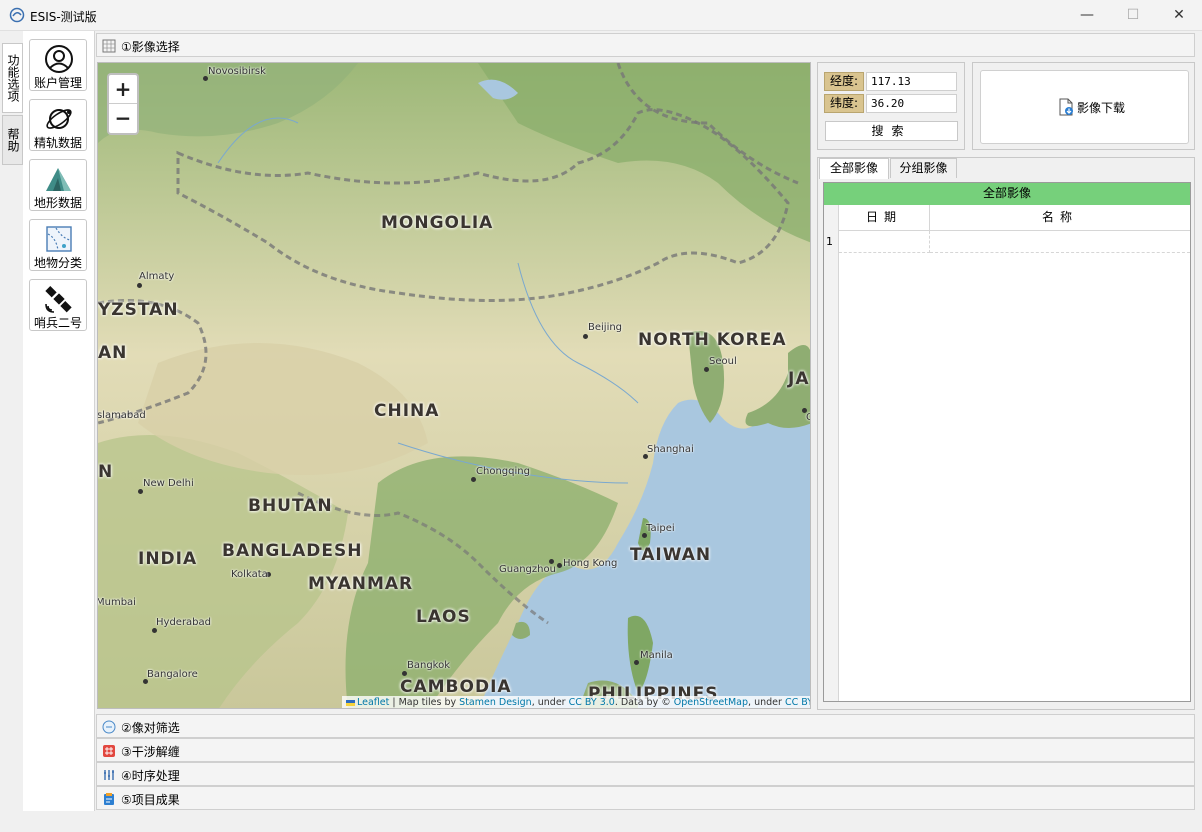  What do you see at coordinates (157, 276) in the screenshot?
I see `city-label: Almaty` at bounding box center [157, 276].